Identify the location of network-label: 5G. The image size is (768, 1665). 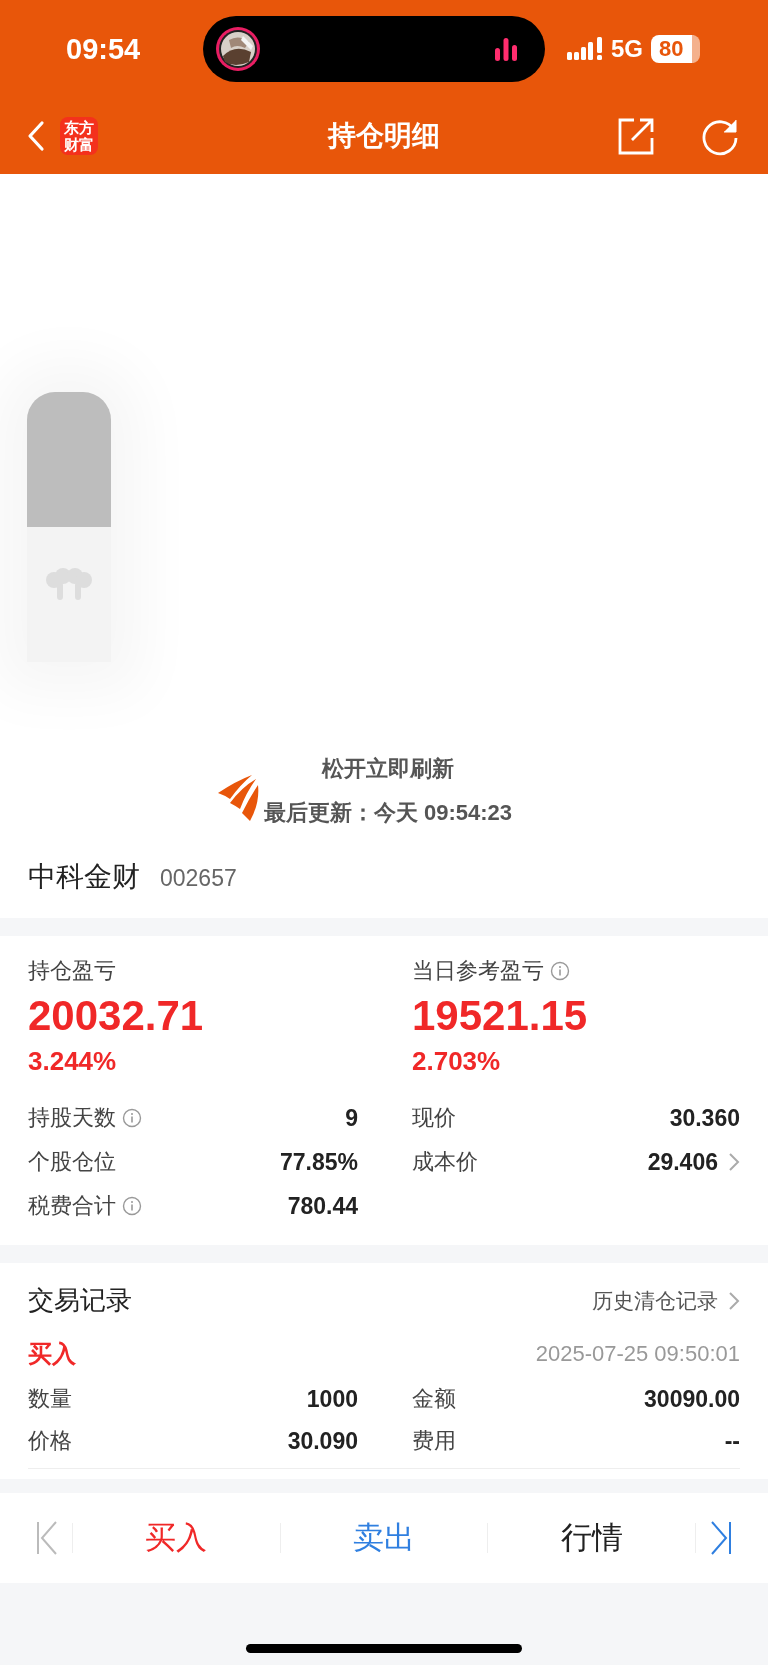
(627, 49).